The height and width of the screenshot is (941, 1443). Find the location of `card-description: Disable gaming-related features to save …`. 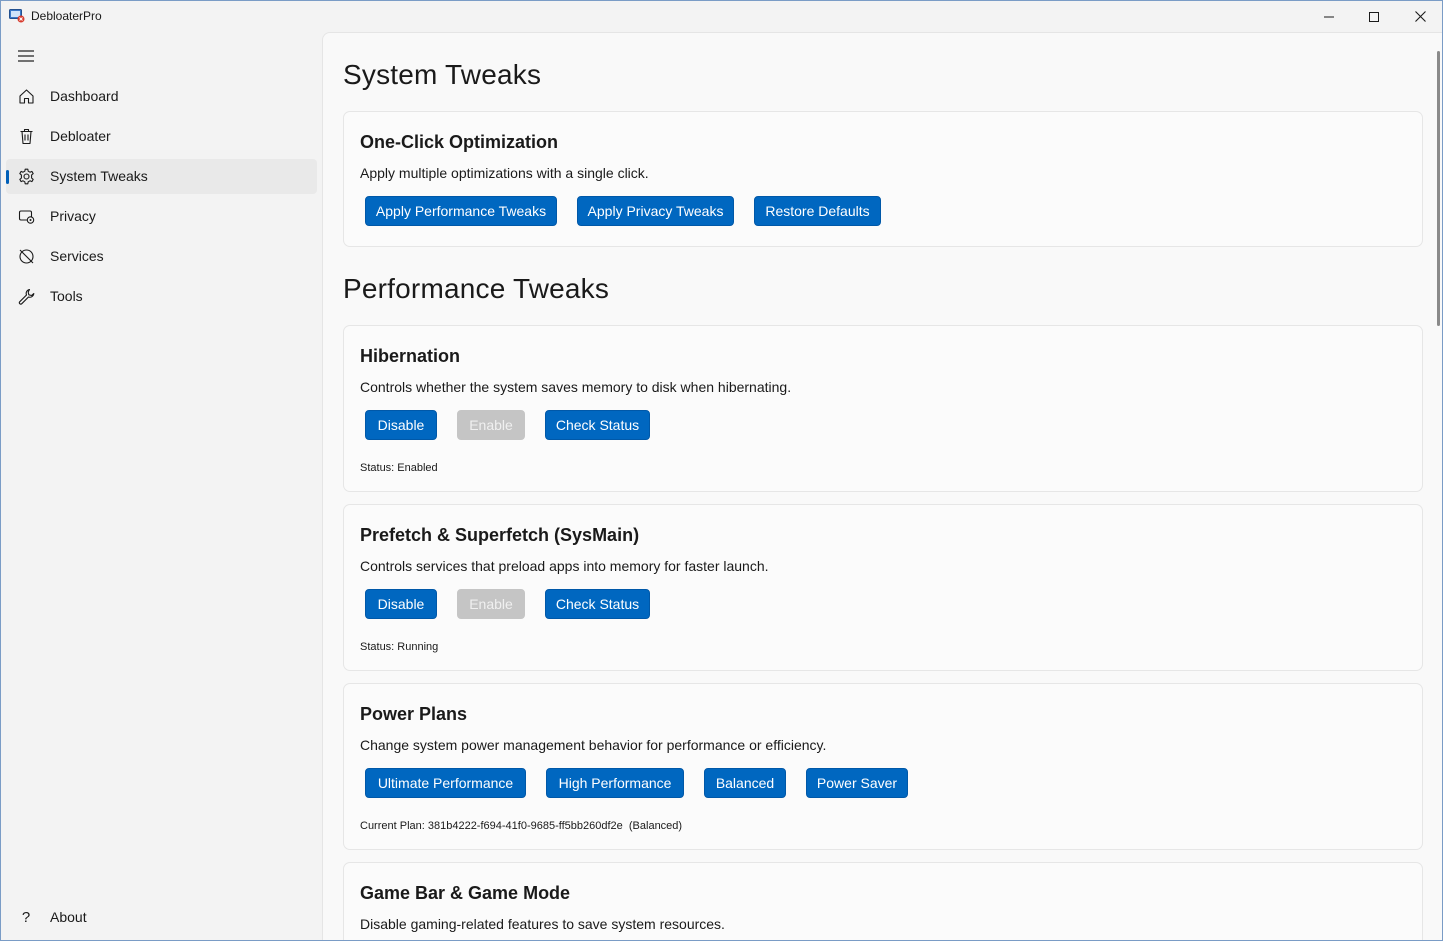

card-description: Disable gaming-related features to save … is located at coordinates (542, 924).